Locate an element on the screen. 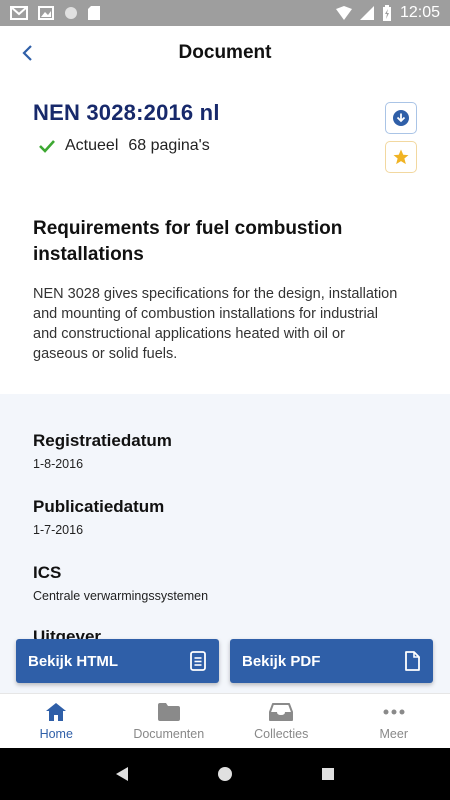  view-pdf-button: Bekijk PDF is located at coordinates (331, 661).